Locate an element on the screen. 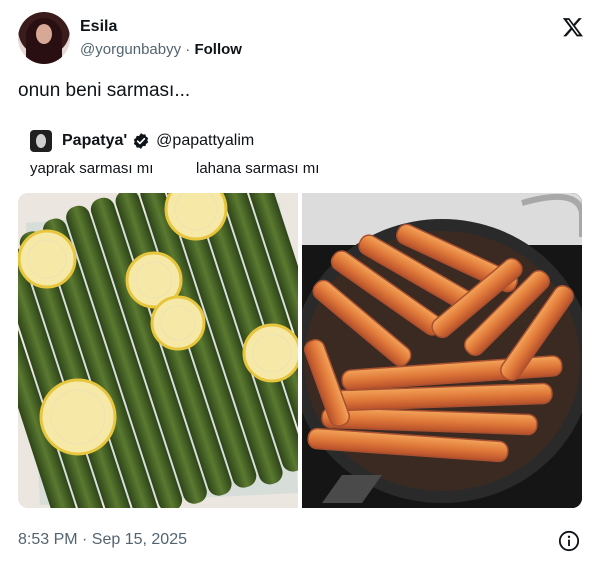  quoted-caption-left: yaprak sarması mı is located at coordinates (92, 168).